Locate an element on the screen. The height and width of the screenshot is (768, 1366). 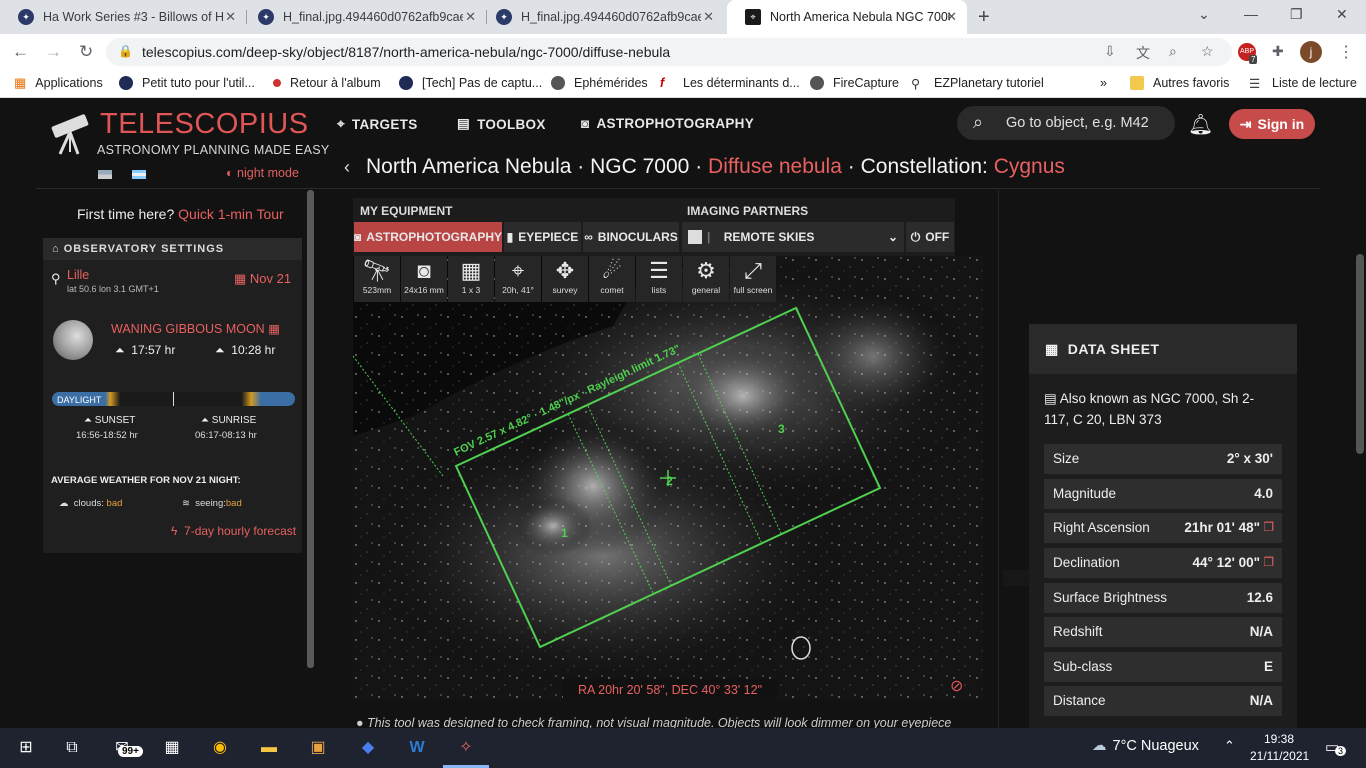
moon-phase-label: WANING GIBBOUS MOON ▦ is located at coordinates (195, 328).